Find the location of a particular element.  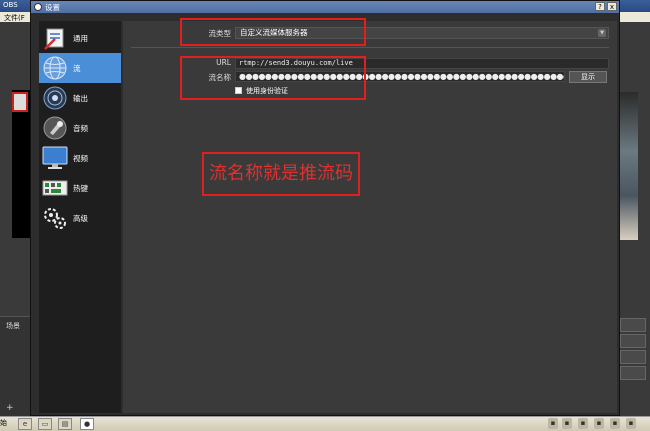

audio-icon is located at coordinates (55, 128).